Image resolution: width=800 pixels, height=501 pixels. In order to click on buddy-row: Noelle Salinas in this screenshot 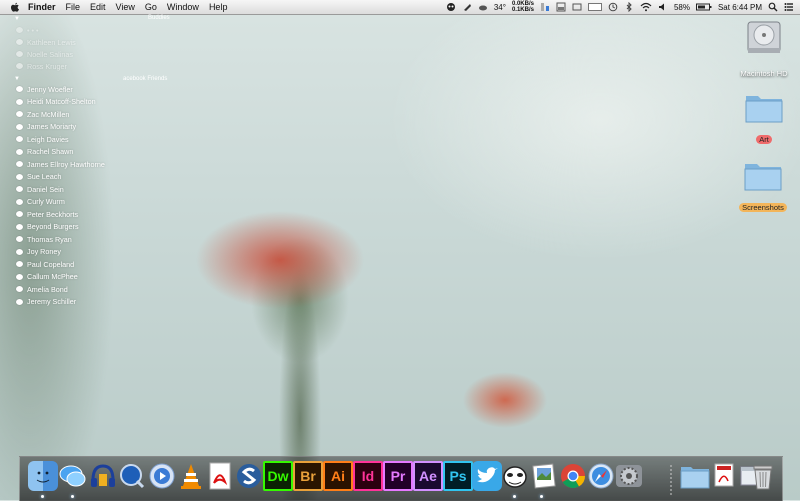, I will do `click(44, 54)`.